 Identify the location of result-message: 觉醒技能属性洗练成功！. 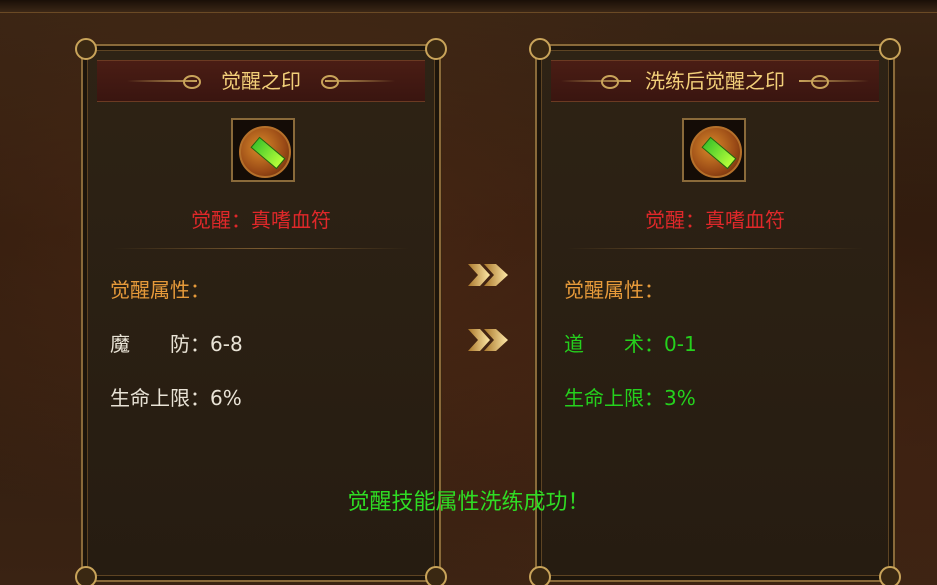
(468, 502).